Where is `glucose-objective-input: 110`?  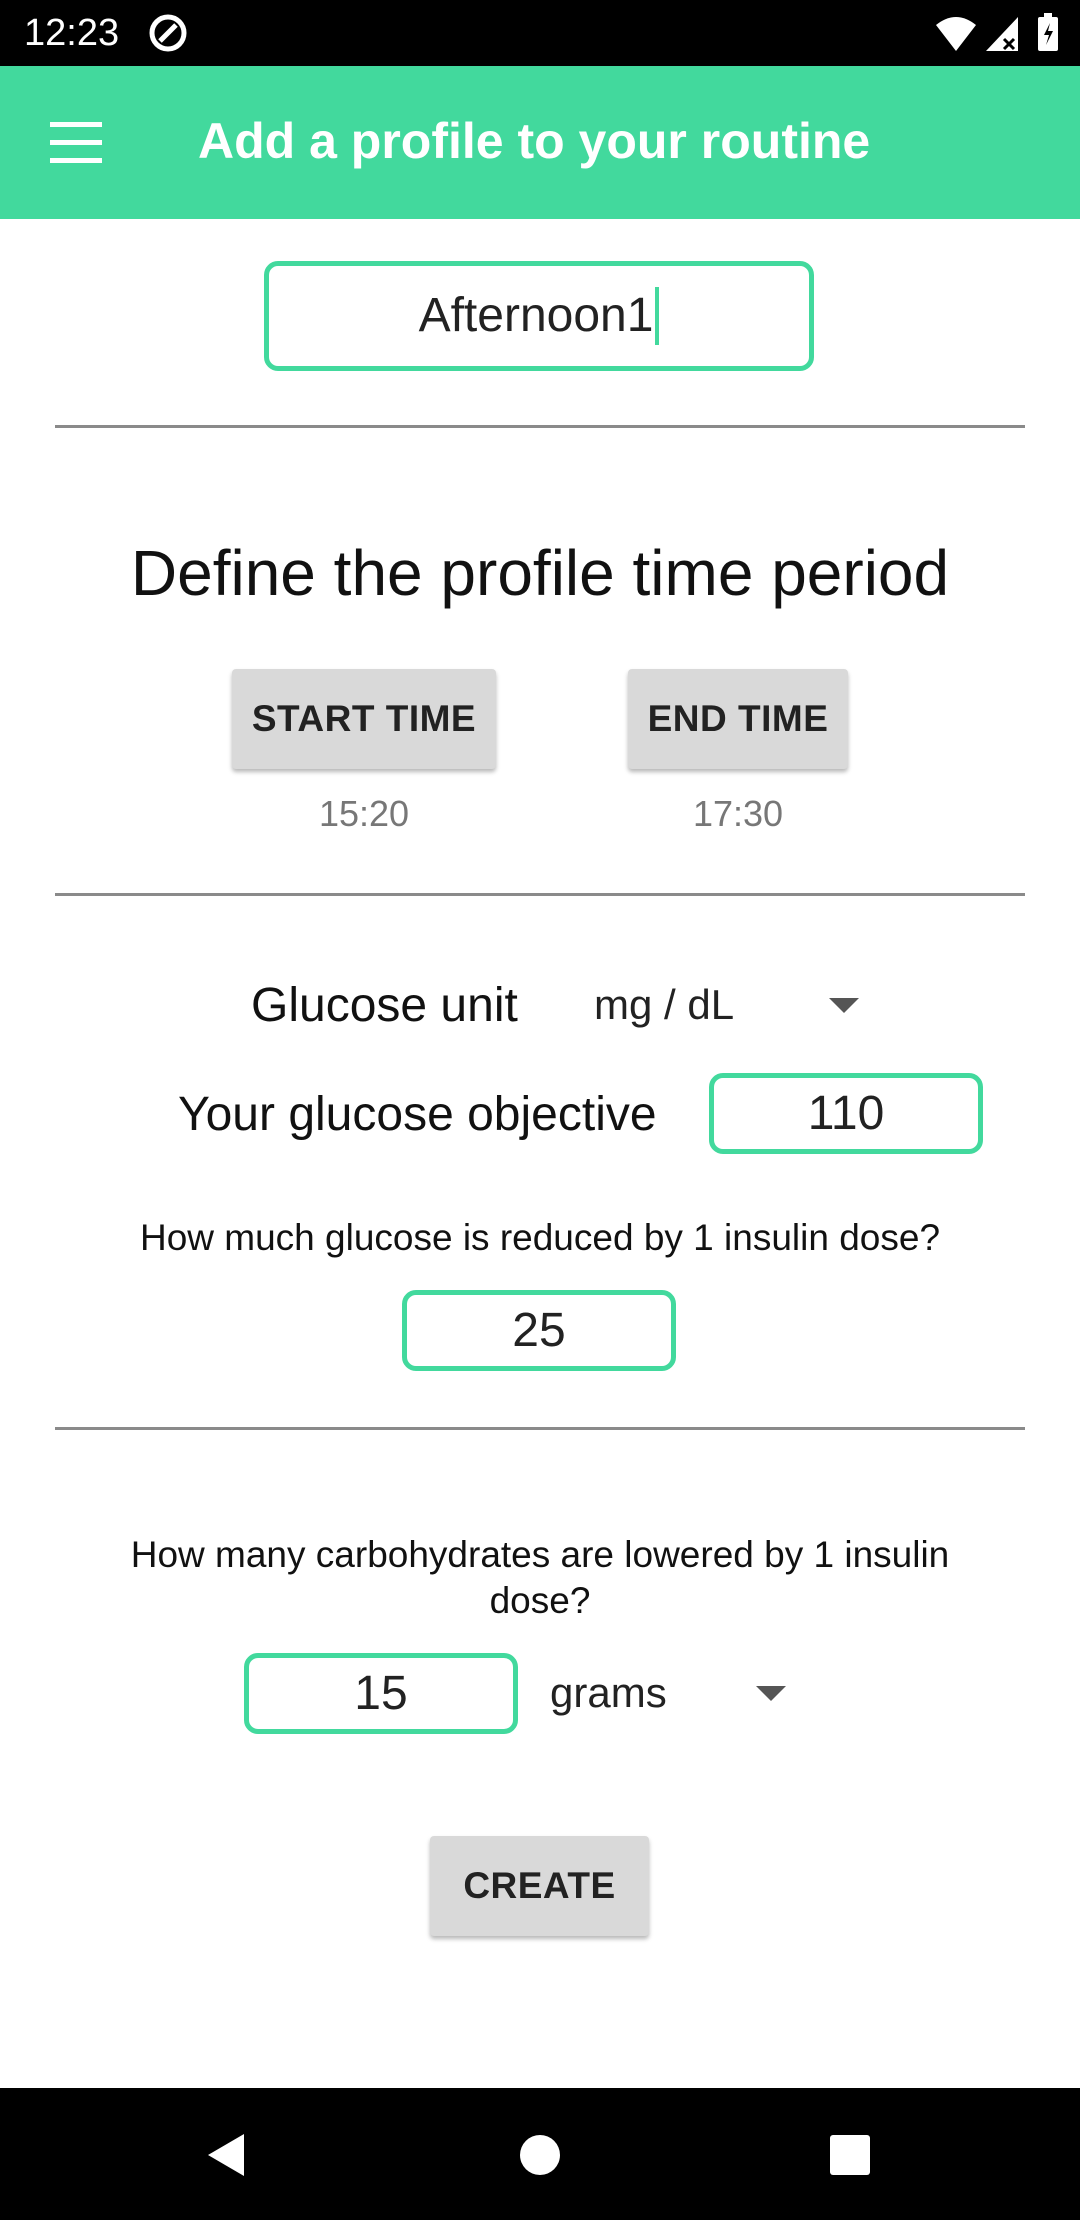 glucose-objective-input: 110 is located at coordinates (846, 1113).